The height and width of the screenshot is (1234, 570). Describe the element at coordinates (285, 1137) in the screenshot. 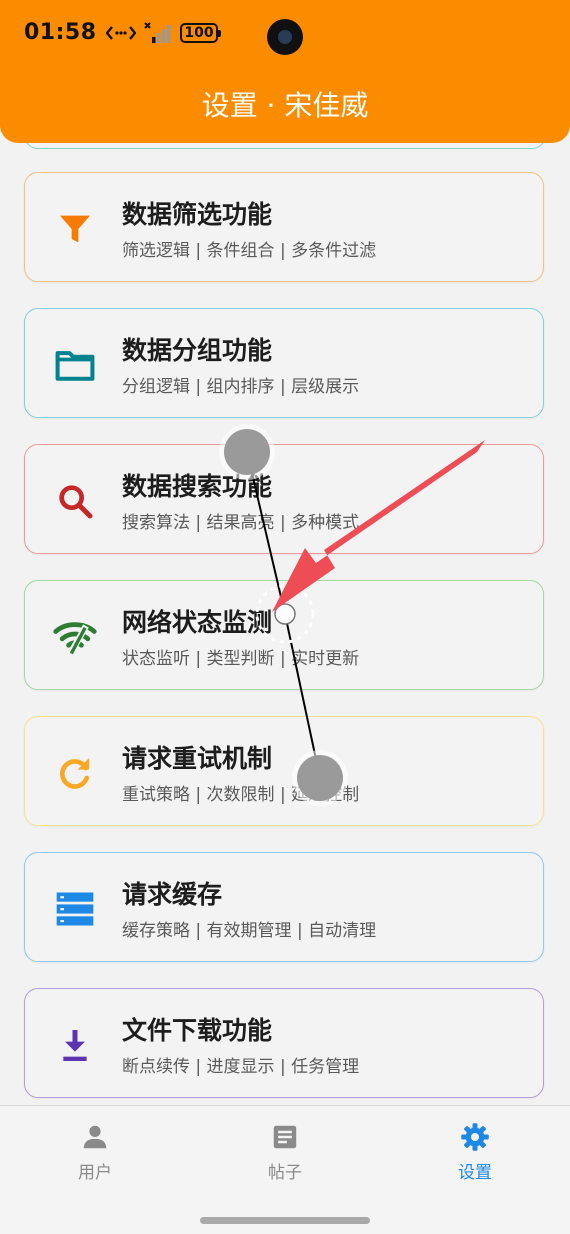

I see `article-icon` at that location.